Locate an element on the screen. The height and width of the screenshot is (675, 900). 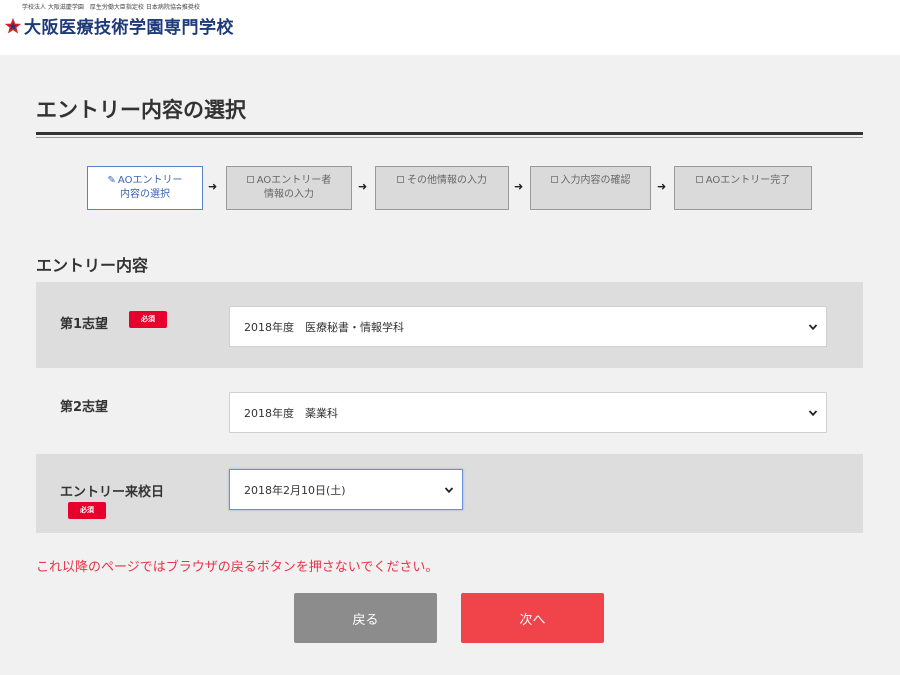
header-tagline: 学校法人 大阪滋慶学園 厚生労働大臣指定校 日本病院協会推奨校 is located at coordinates (111, 7).